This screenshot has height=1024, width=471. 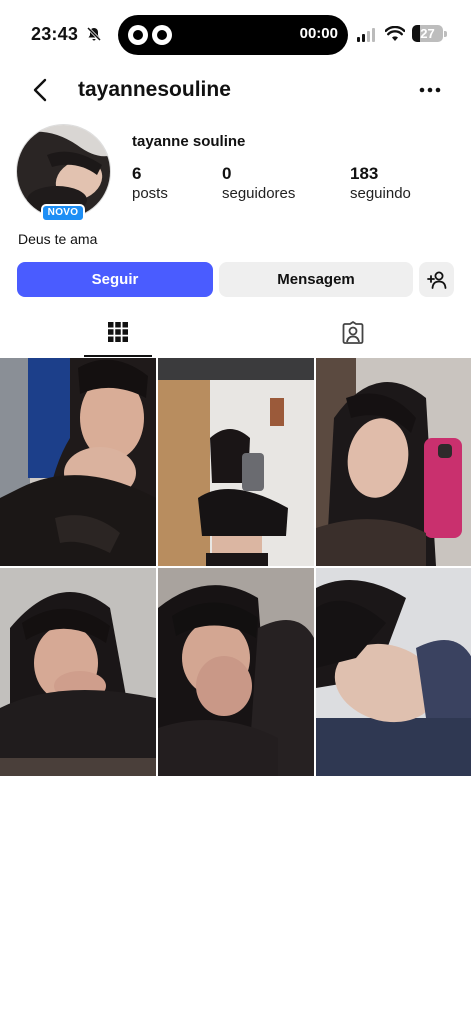 What do you see at coordinates (115, 279) in the screenshot?
I see `follow-button: Seguir` at bounding box center [115, 279].